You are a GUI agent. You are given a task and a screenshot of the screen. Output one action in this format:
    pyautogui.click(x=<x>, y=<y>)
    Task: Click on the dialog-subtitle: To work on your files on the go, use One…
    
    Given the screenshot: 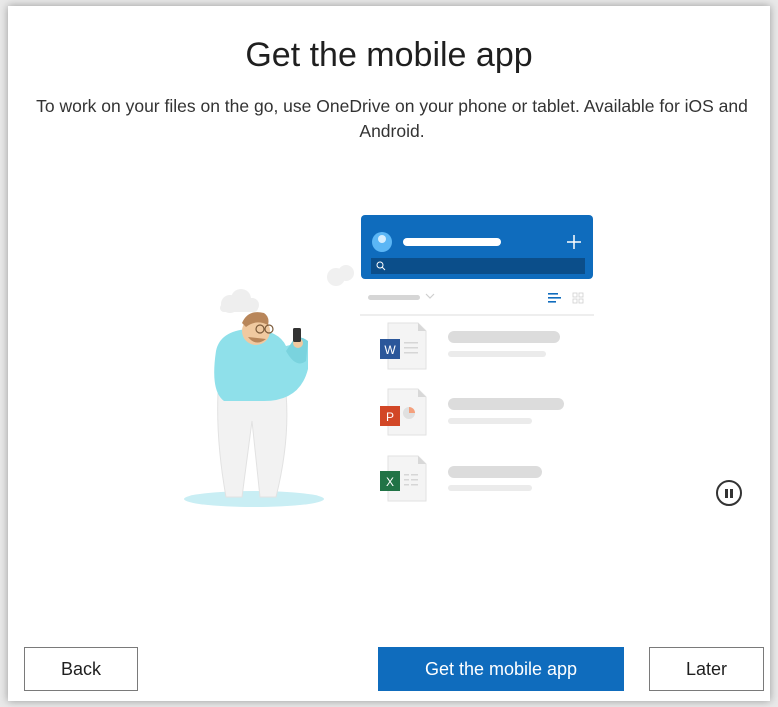 What is the action you would take?
    pyautogui.click(x=392, y=118)
    